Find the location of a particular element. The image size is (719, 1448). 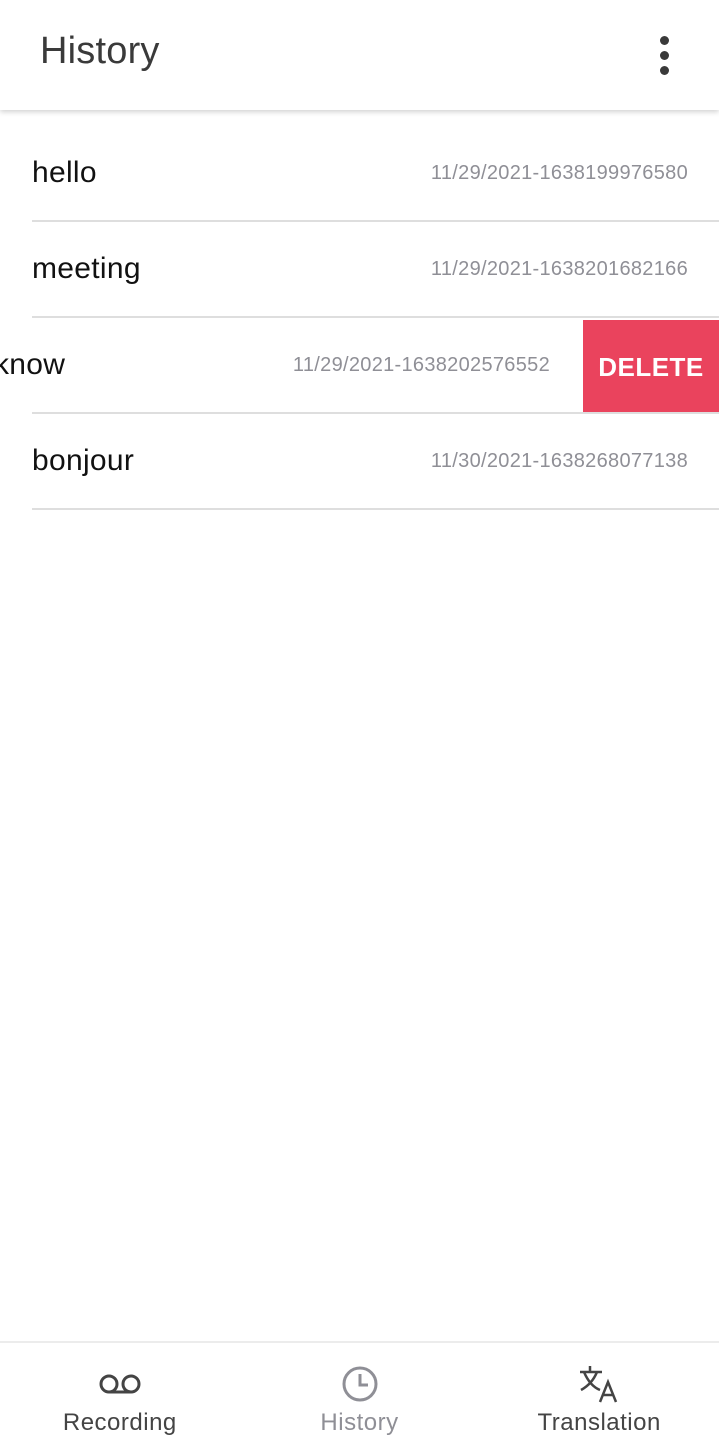

divider is located at coordinates (375, 509).